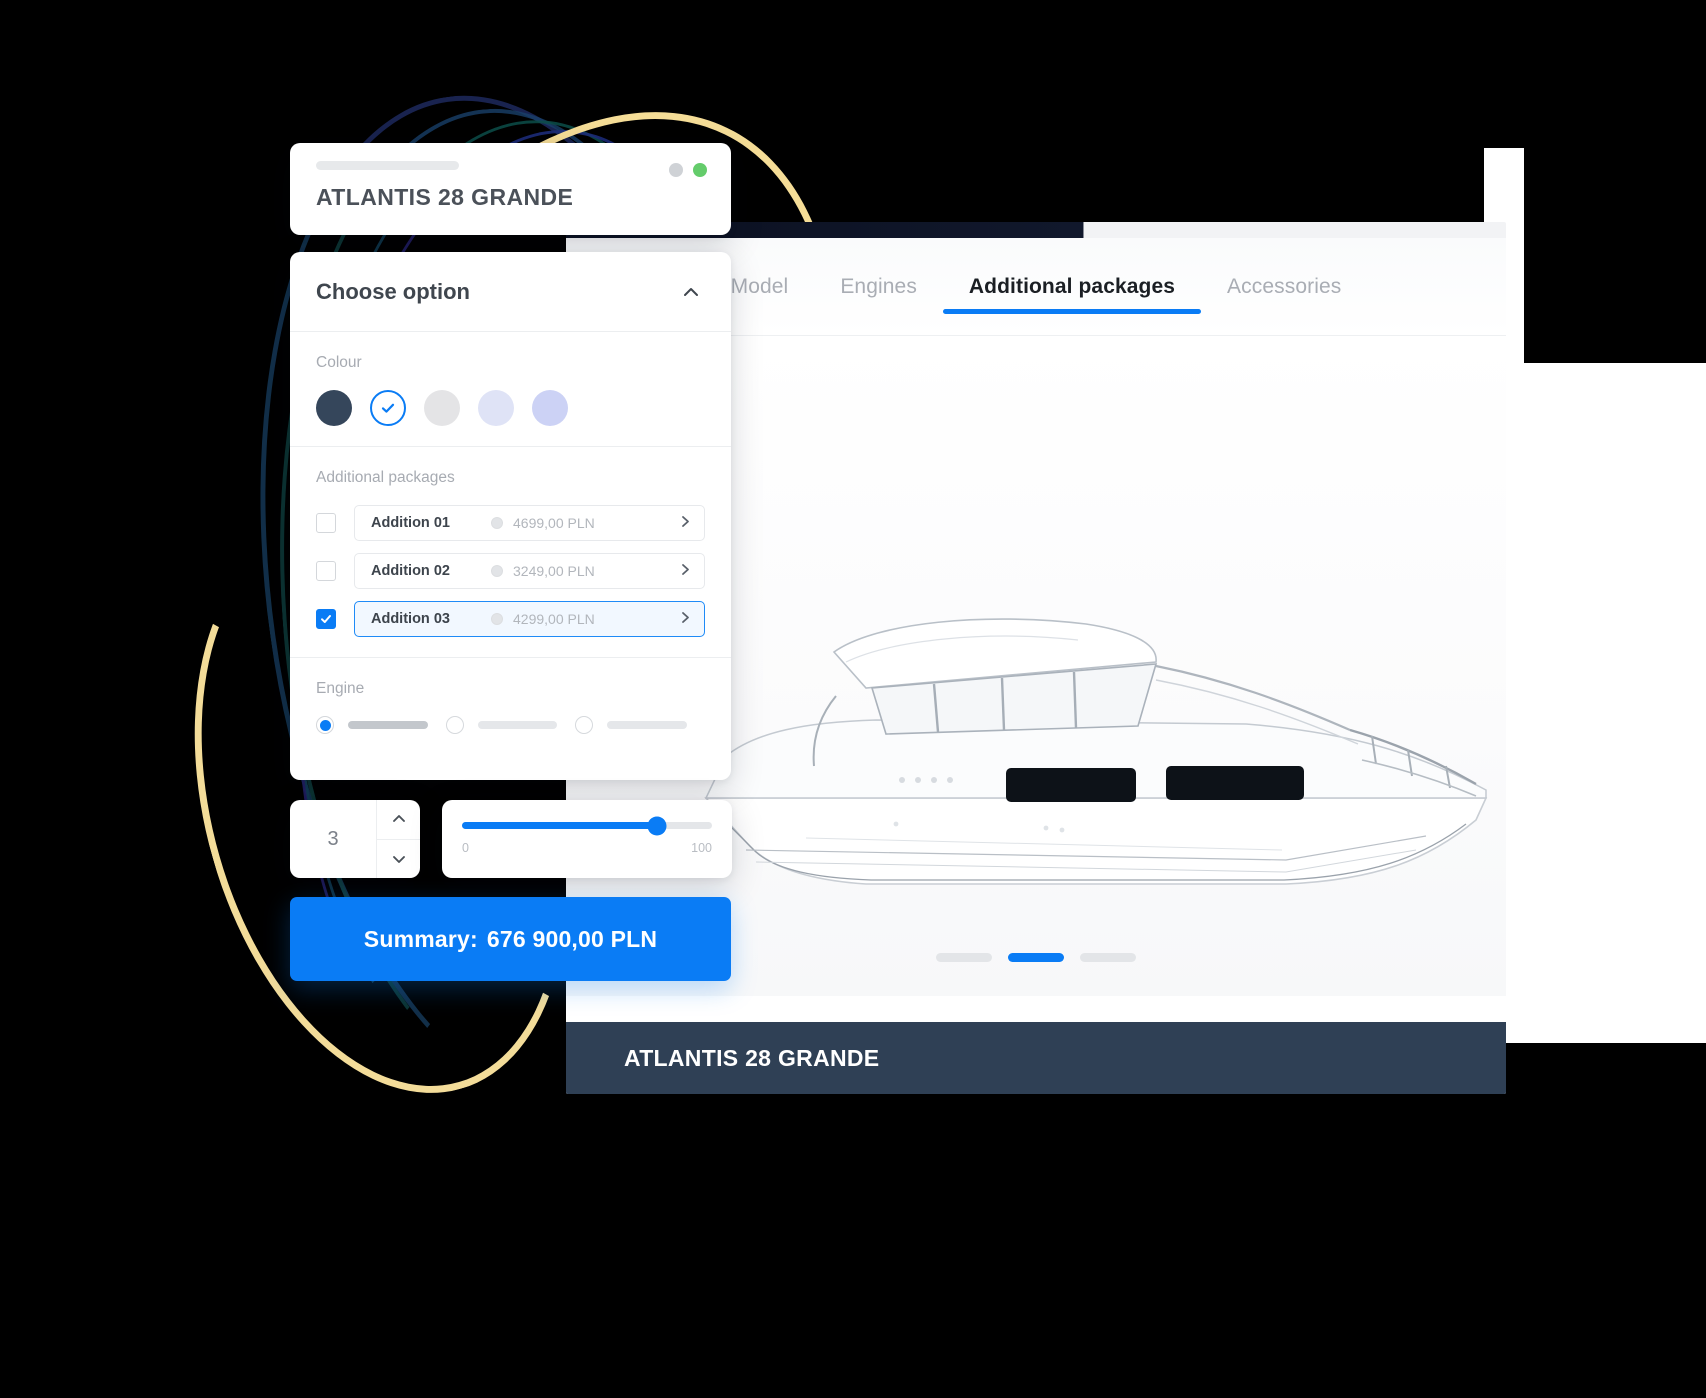  Describe the element at coordinates (385, 477) in the screenshot. I see `additional-packages-label: Additional packages` at that location.